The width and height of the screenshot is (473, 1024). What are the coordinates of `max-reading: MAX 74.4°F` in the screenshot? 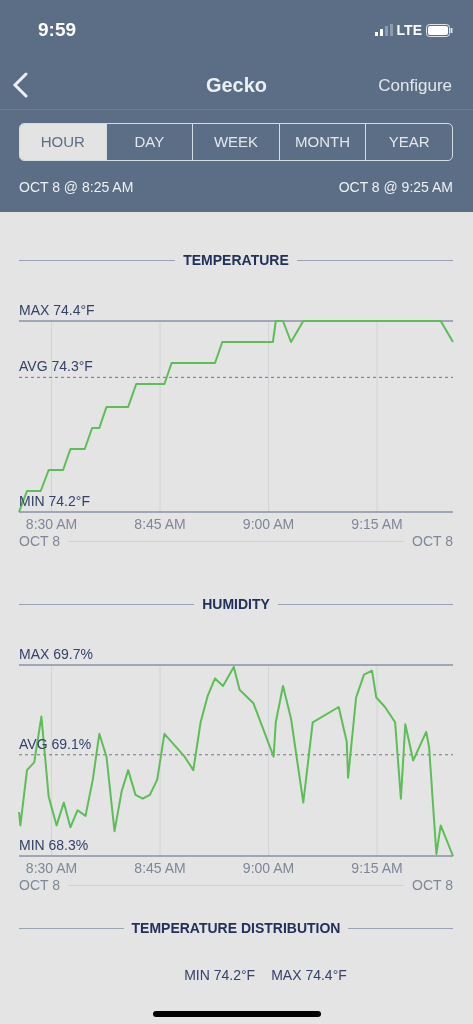 It's located at (309, 975).